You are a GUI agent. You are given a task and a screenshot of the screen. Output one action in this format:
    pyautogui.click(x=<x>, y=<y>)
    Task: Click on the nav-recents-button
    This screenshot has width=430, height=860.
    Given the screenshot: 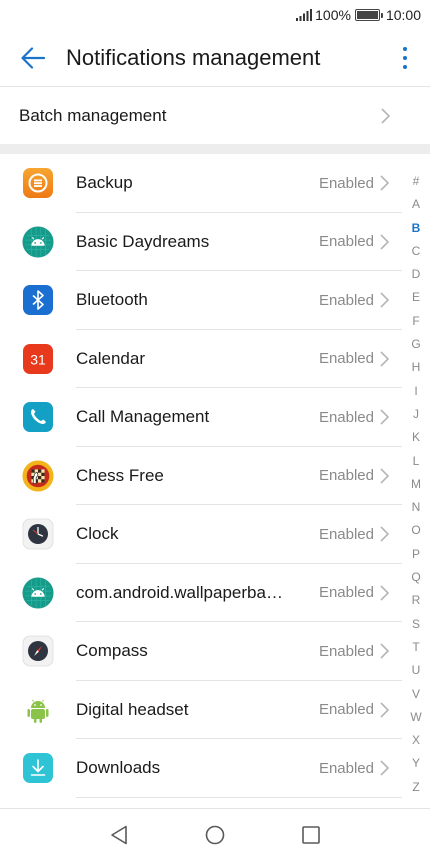 What is the action you would take?
    pyautogui.click(x=311, y=834)
    